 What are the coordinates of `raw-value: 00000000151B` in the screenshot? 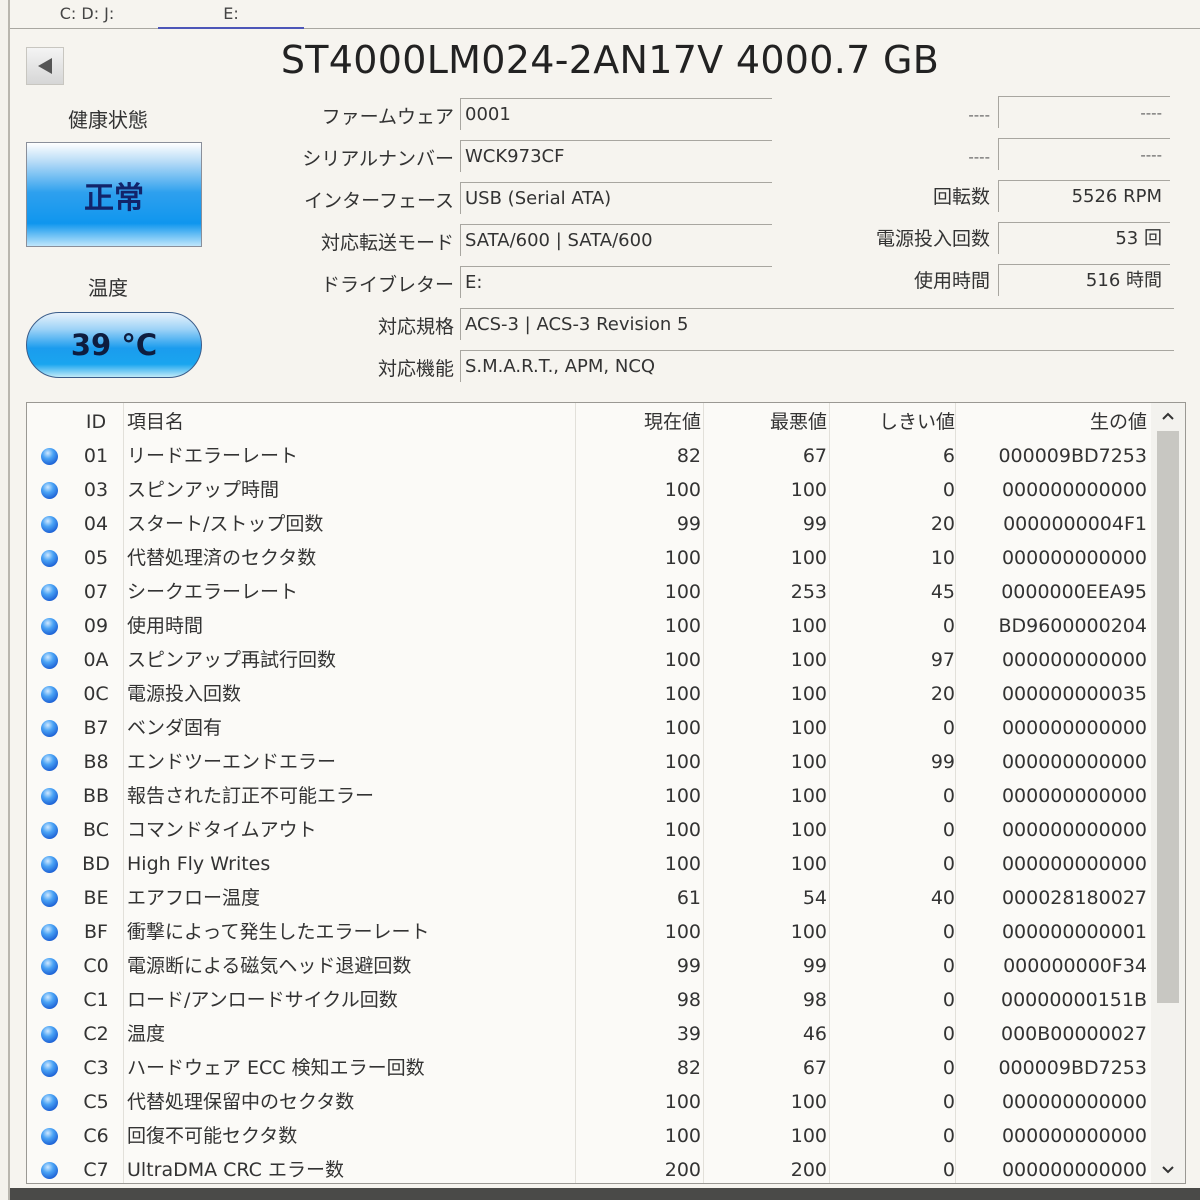 It's located at (1073, 1000).